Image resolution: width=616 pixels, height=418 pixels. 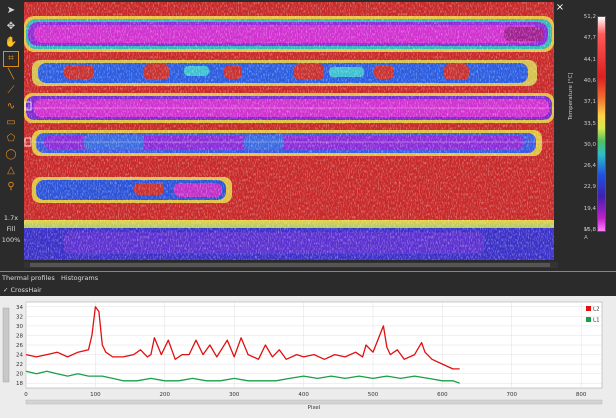 What do you see at coordinates (19, 308) in the screenshot?
I see `y-tick-label: 34` at bounding box center [19, 308].